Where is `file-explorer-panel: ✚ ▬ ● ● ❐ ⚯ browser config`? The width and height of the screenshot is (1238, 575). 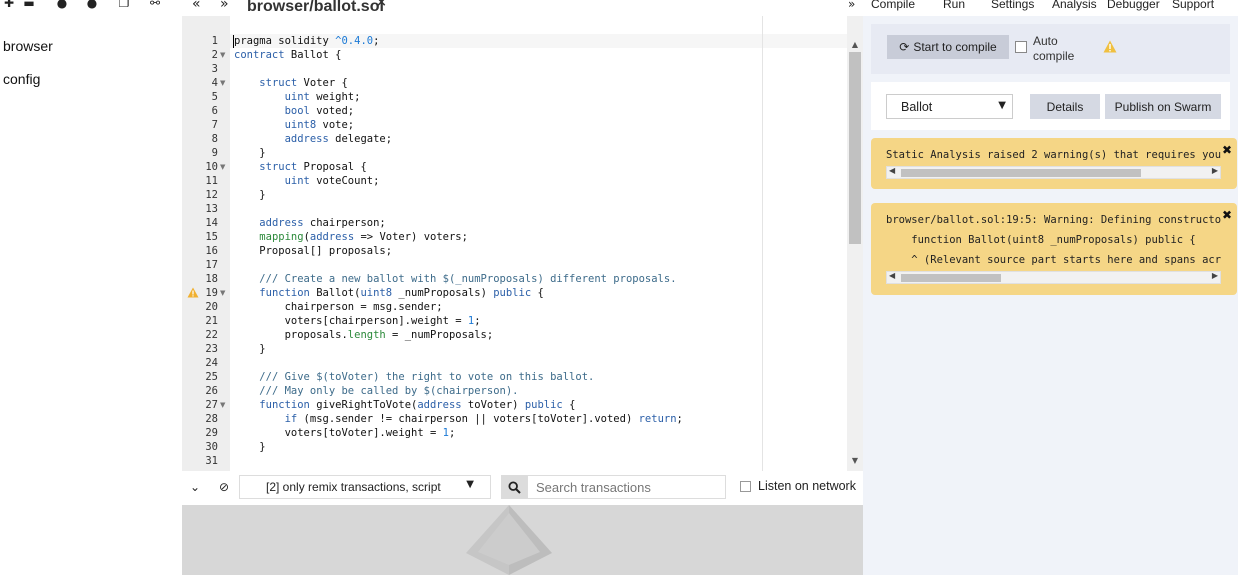
file-explorer-panel: ✚ ▬ ● ● ❐ ⚯ browser config is located at coordinates (91, 287).